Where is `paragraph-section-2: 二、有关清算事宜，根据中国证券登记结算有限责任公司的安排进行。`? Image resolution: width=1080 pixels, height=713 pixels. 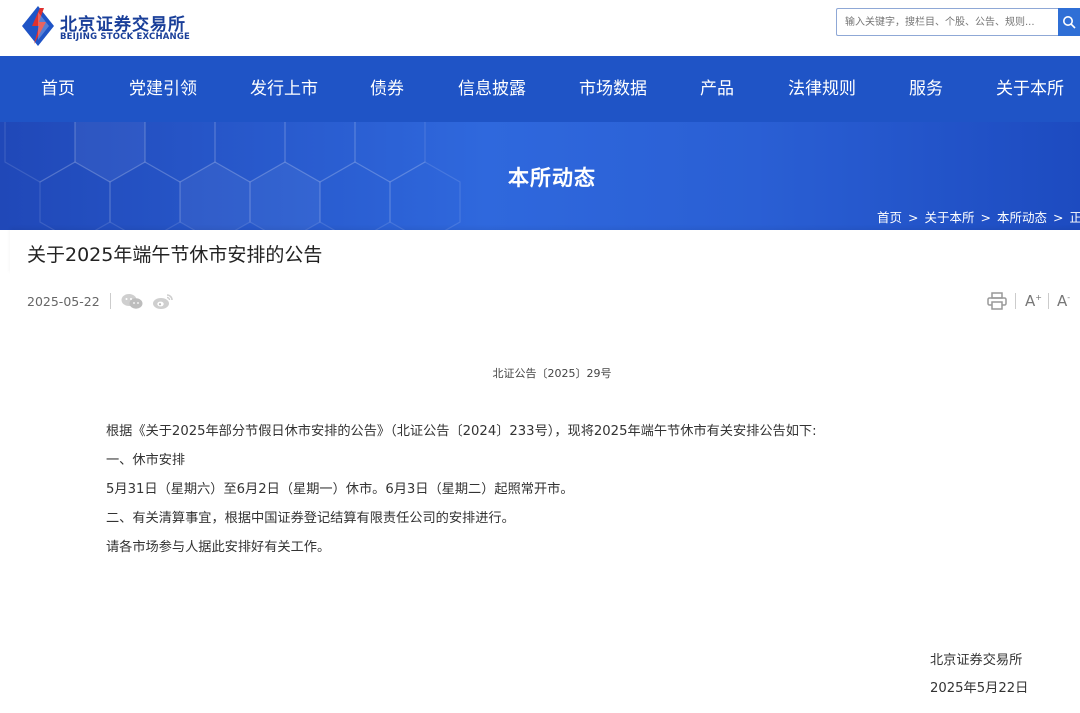
paragraph-section-2: 二、有关清算事宜，根据中国证券登记结算有限责任公司的安排进行。 is located at coordinates (310, 518).